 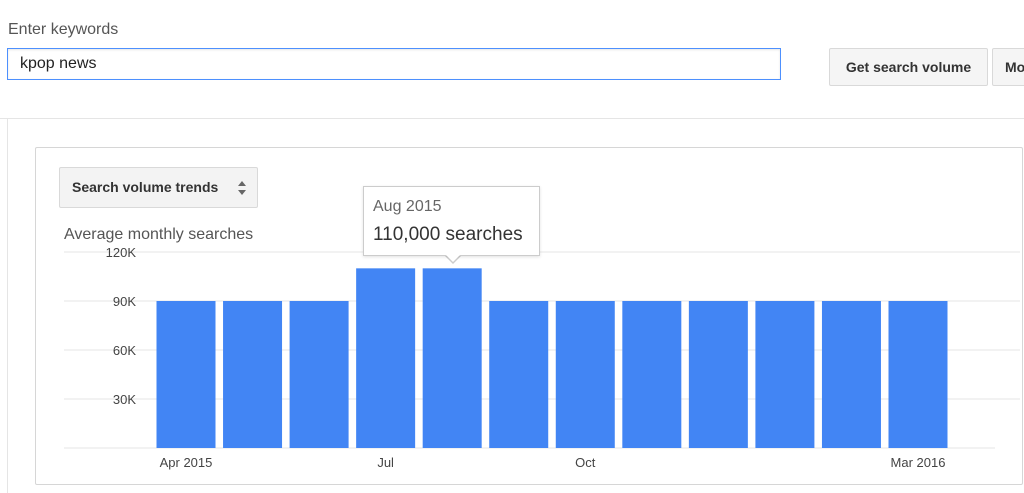 I want to click on y-tick-label: 120K, so click(x=121, y=252).